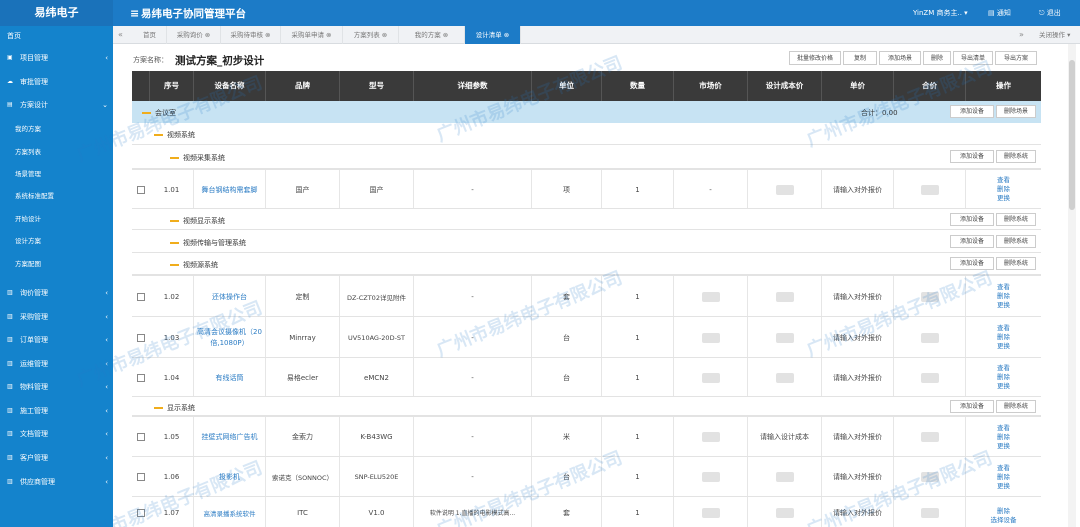  I want to click on user-menu: YinZM 商务主.. ▾, so click(940, 13).